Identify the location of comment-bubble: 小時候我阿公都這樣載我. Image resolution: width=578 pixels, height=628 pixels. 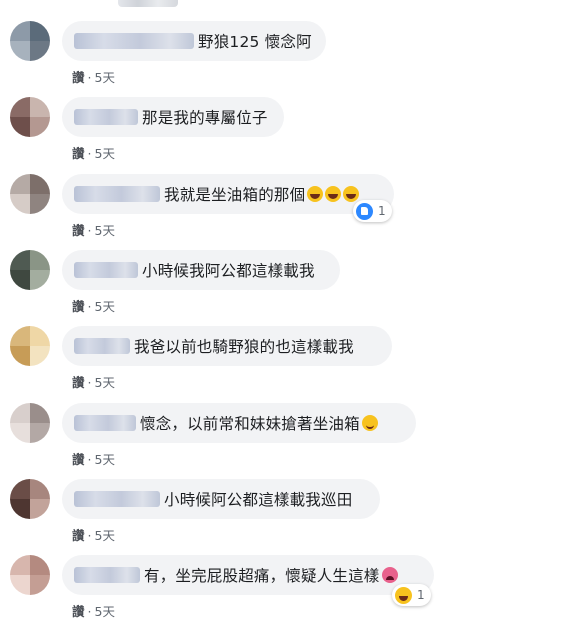
(201, 270).